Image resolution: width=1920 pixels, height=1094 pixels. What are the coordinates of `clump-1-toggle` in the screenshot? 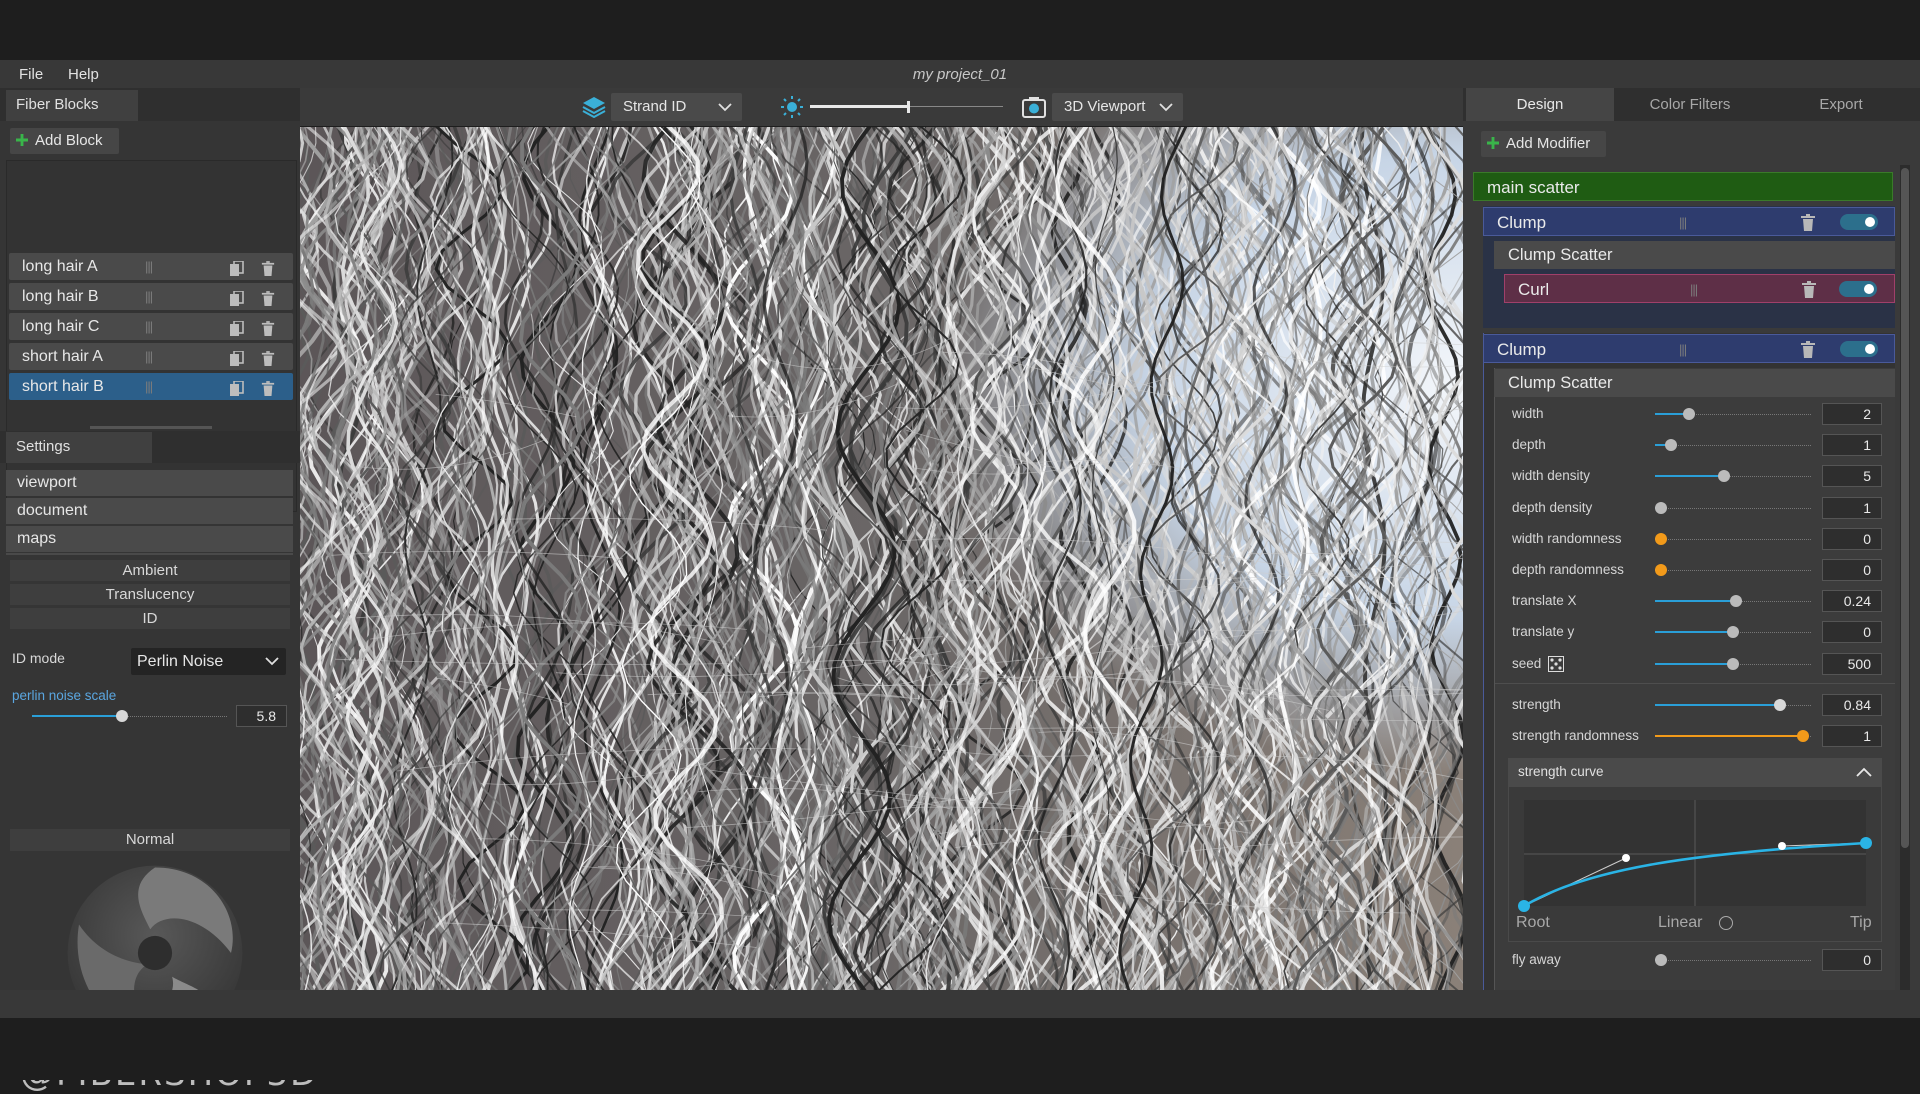 It's located at (1859, 222).